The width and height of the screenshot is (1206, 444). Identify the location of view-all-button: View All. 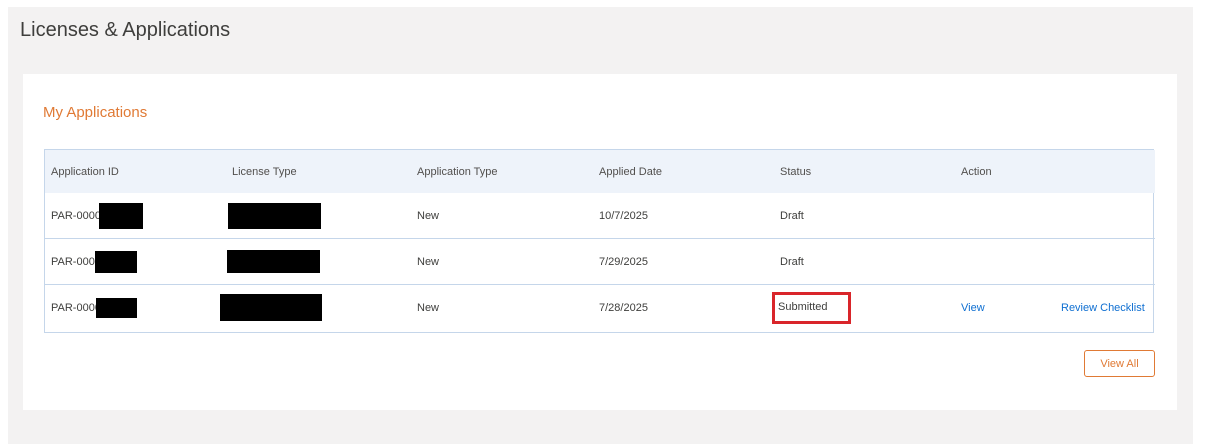
(1119, 363).